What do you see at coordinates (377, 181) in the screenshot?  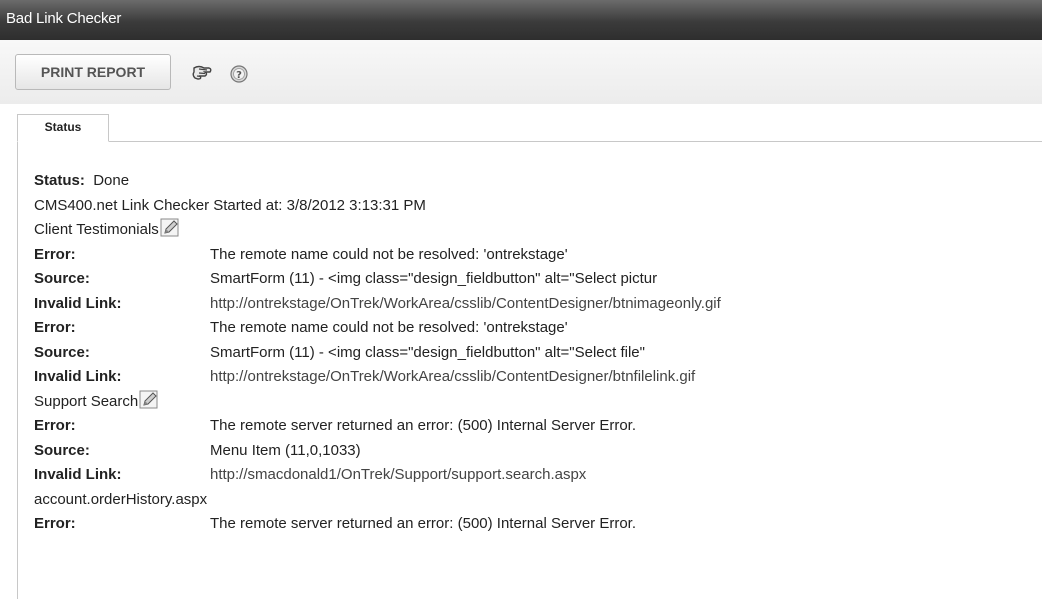 I see `status-line: Status: Done` at bounding box center [377, 181].